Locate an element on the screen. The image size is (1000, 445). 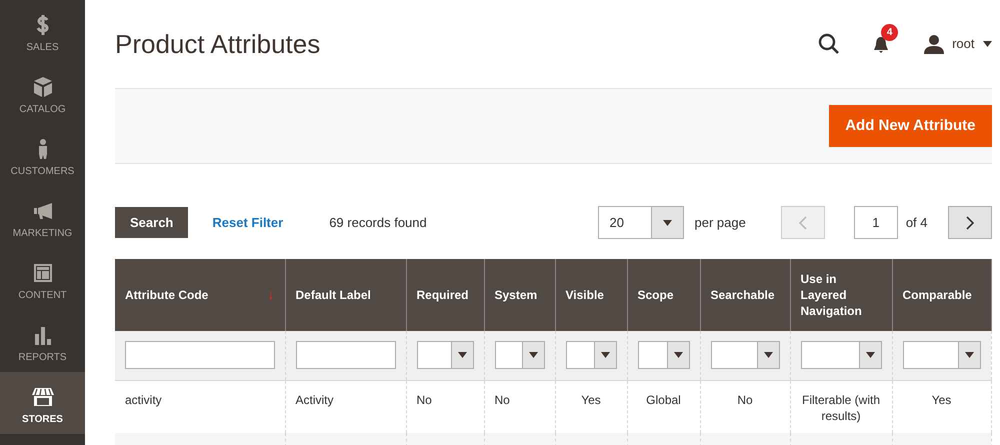
per-page-select: 20 is located at coordinates (641, 222).